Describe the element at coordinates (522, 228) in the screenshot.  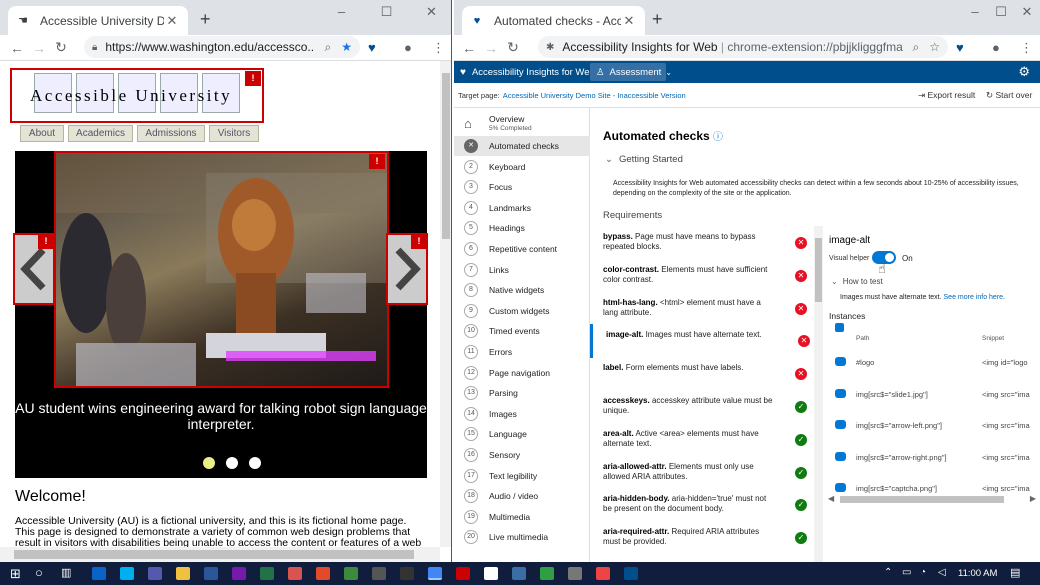
I see `nav-item-headings: 5 Headings` at that location.